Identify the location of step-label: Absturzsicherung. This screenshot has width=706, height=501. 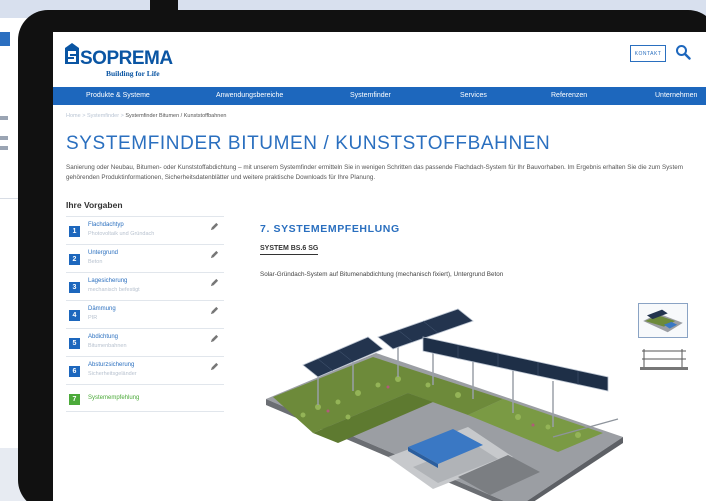
(111, 365).